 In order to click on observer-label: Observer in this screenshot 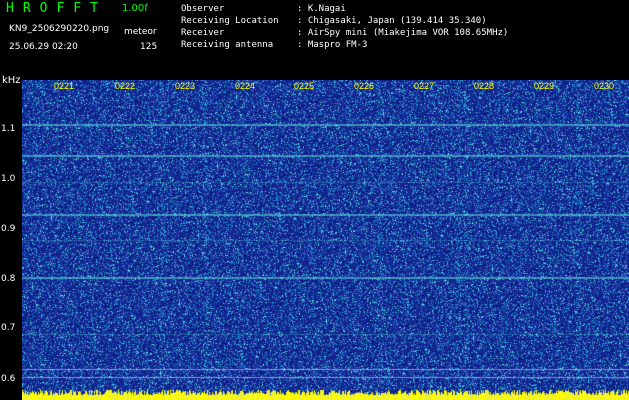, I will do `click(203, 9)`.